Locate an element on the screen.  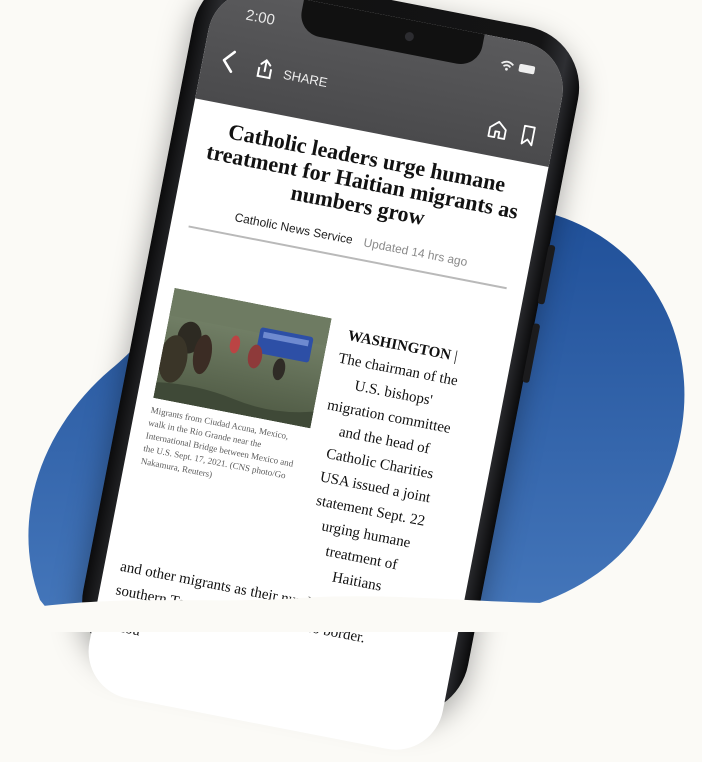
front-camera is located at coordinates (409, 36).